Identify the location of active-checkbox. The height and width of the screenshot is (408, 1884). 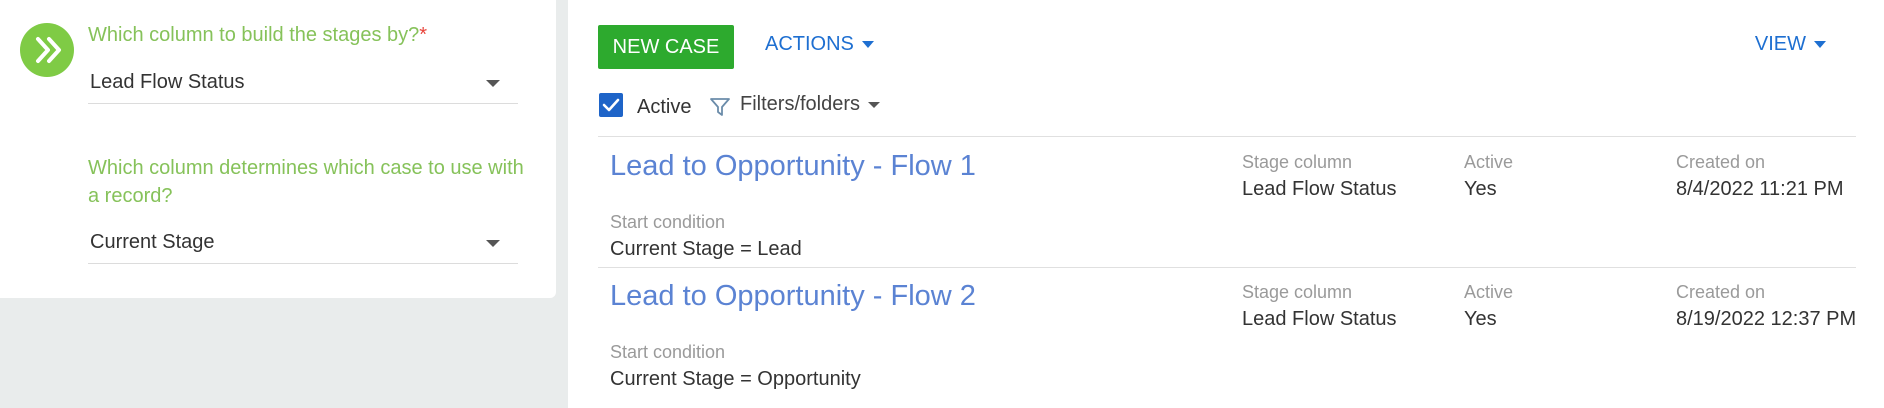
(611, 105).